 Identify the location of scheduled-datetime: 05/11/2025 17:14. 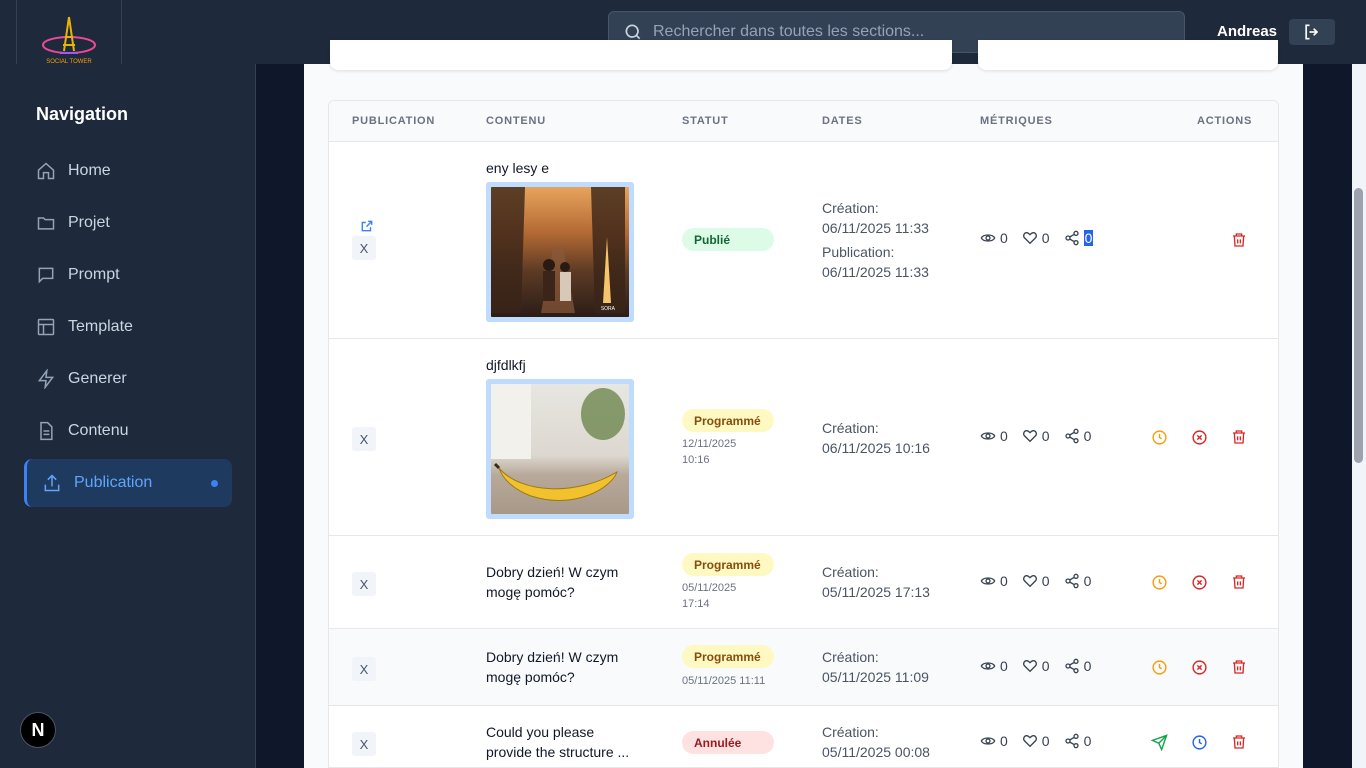
(709, 596).